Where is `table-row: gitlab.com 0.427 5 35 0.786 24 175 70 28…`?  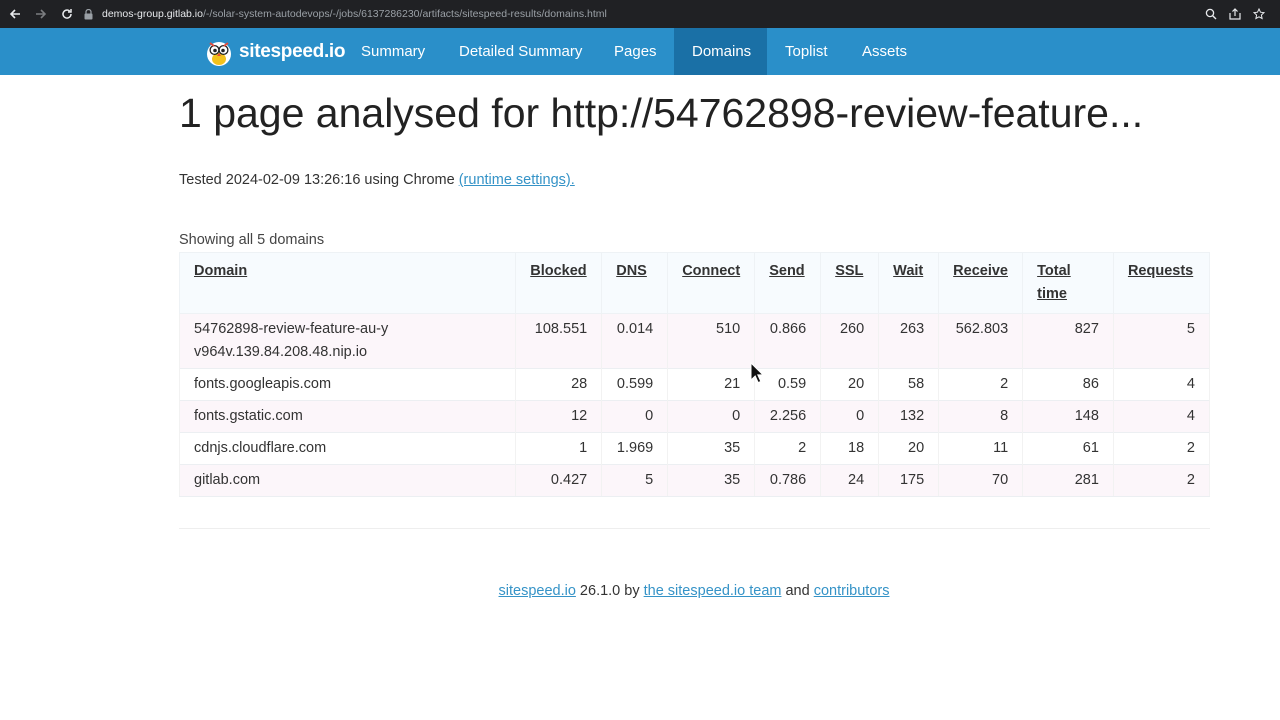 table-row: gitlab.com 0.427 5 35 0.786 24 175 70 28… is located at coordinates (694, 480).